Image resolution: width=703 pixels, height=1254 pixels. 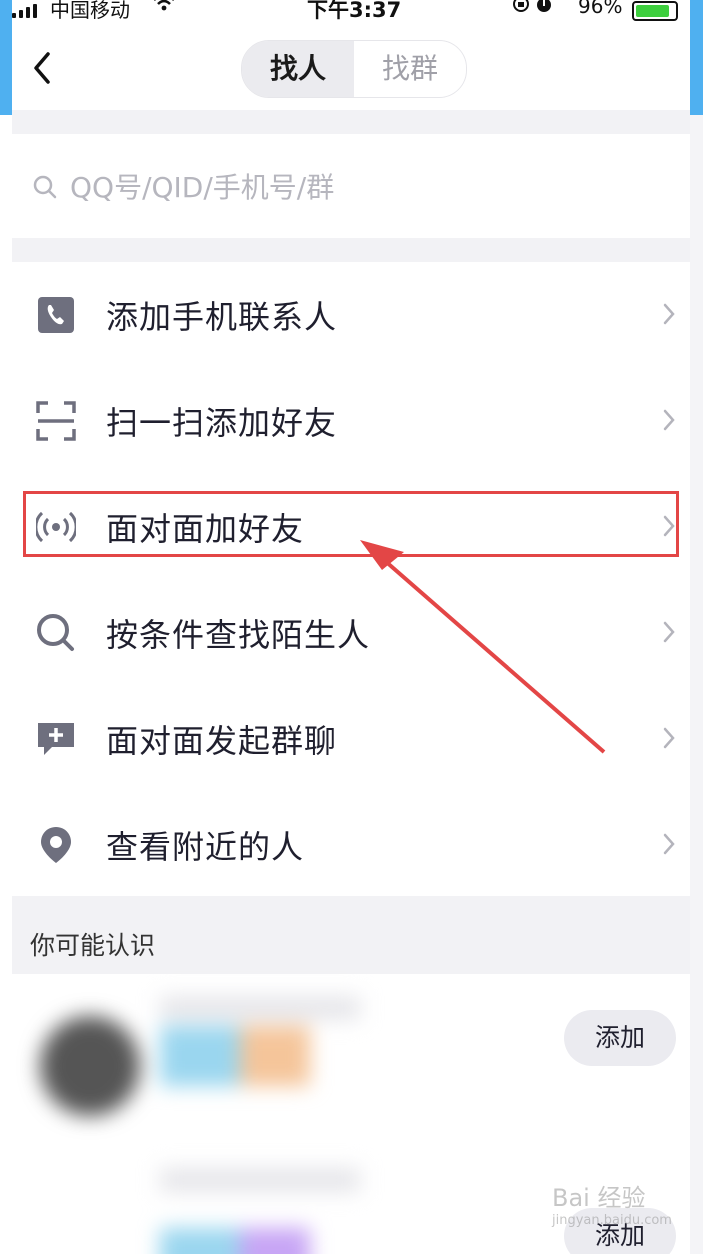 What do you see at coordinates (56, 315) in the screenshot?
I see `phone-icon` at bounding box center [56, 315].